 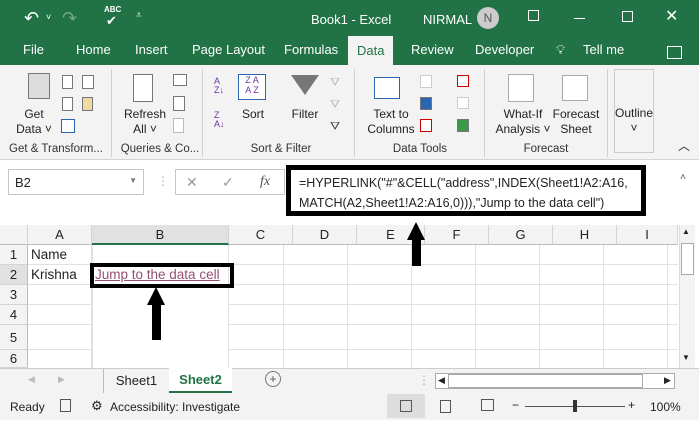 What do you see at coordinates (687, 296) in the screenshot?
I see `vertical-scrollbar: ▲ ▼` at bounding box center [687, 296].